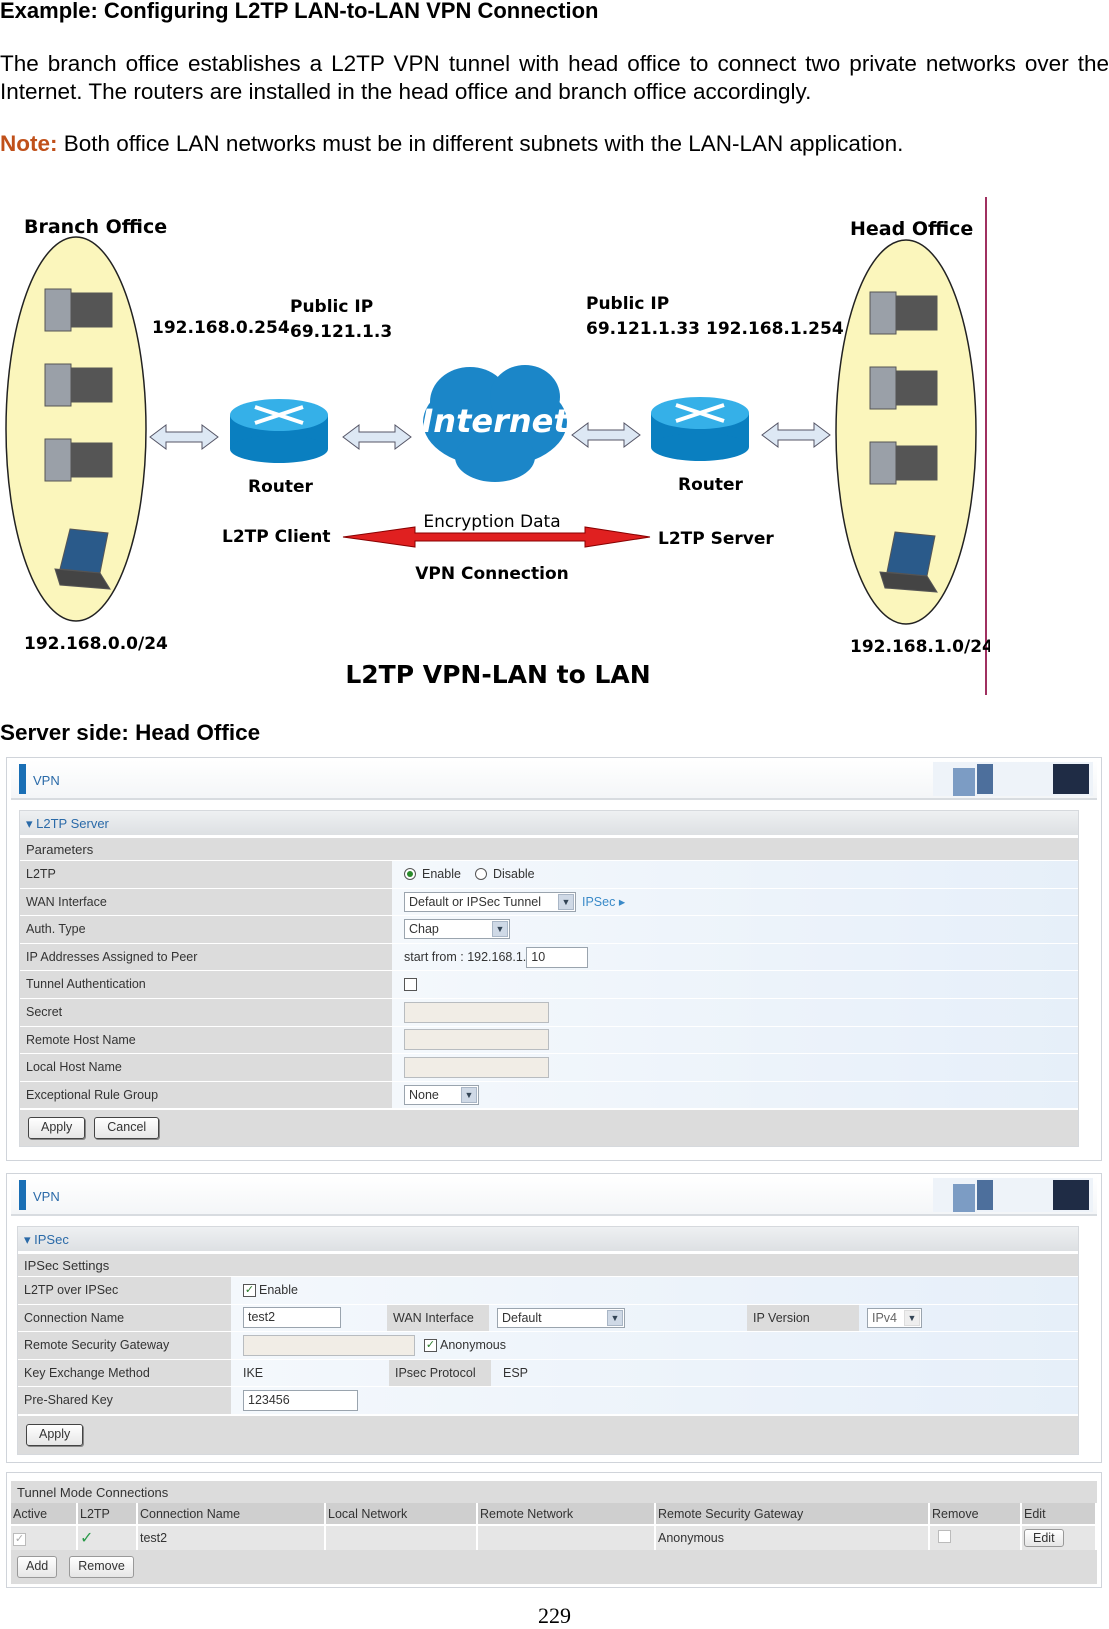  Describe the element at coordinates (130, 732) in the screenshot. I see `server-side-heading: Server side: Head Office` at that location.